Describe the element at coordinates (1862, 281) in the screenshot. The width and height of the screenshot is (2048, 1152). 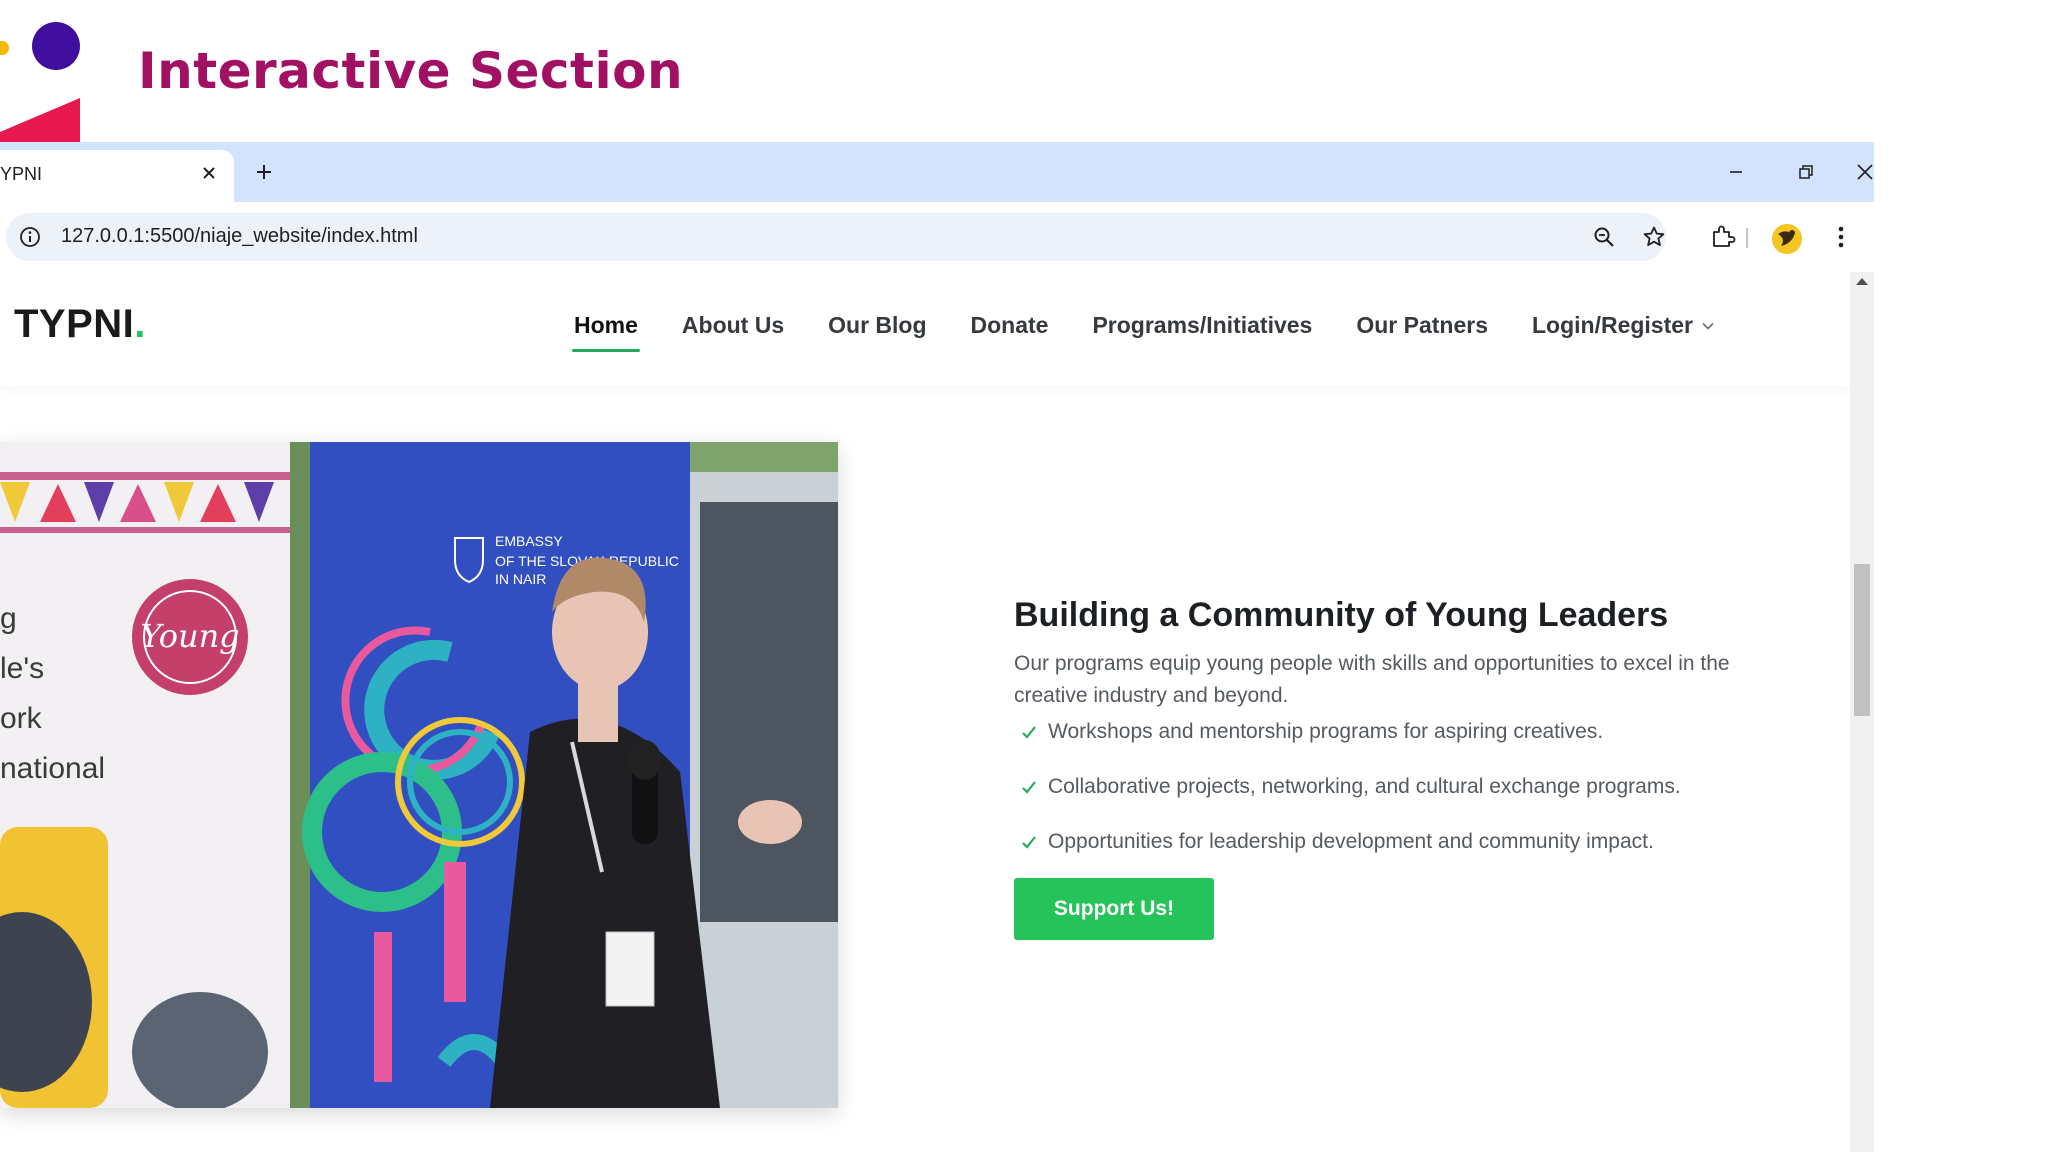
I see `scroll-up-arrow-icon` at that location.